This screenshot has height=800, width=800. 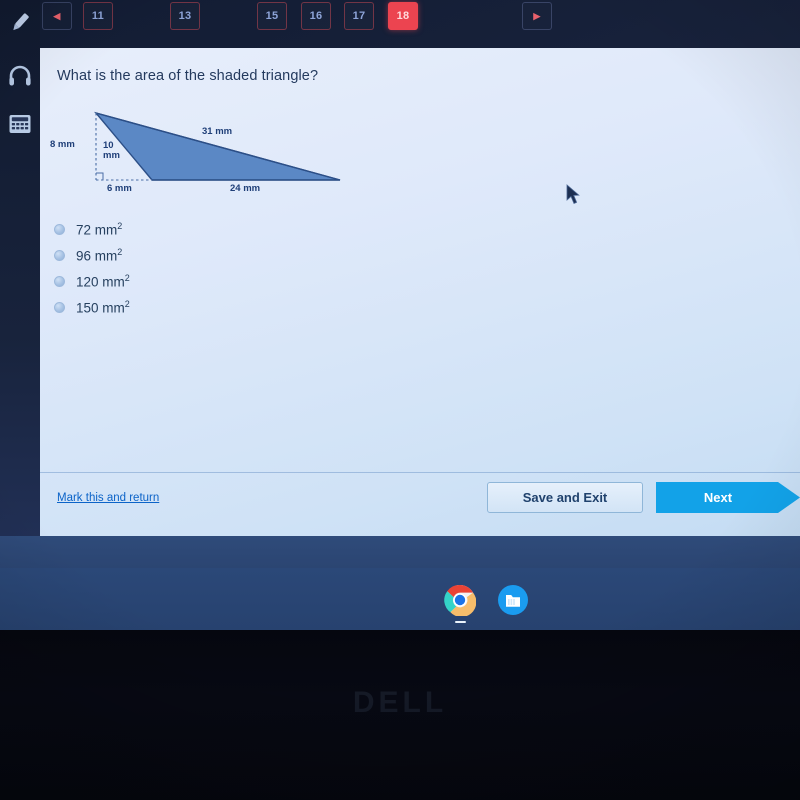 I want to click on tab-item-18-current: 18, so click(x=403, y=16).